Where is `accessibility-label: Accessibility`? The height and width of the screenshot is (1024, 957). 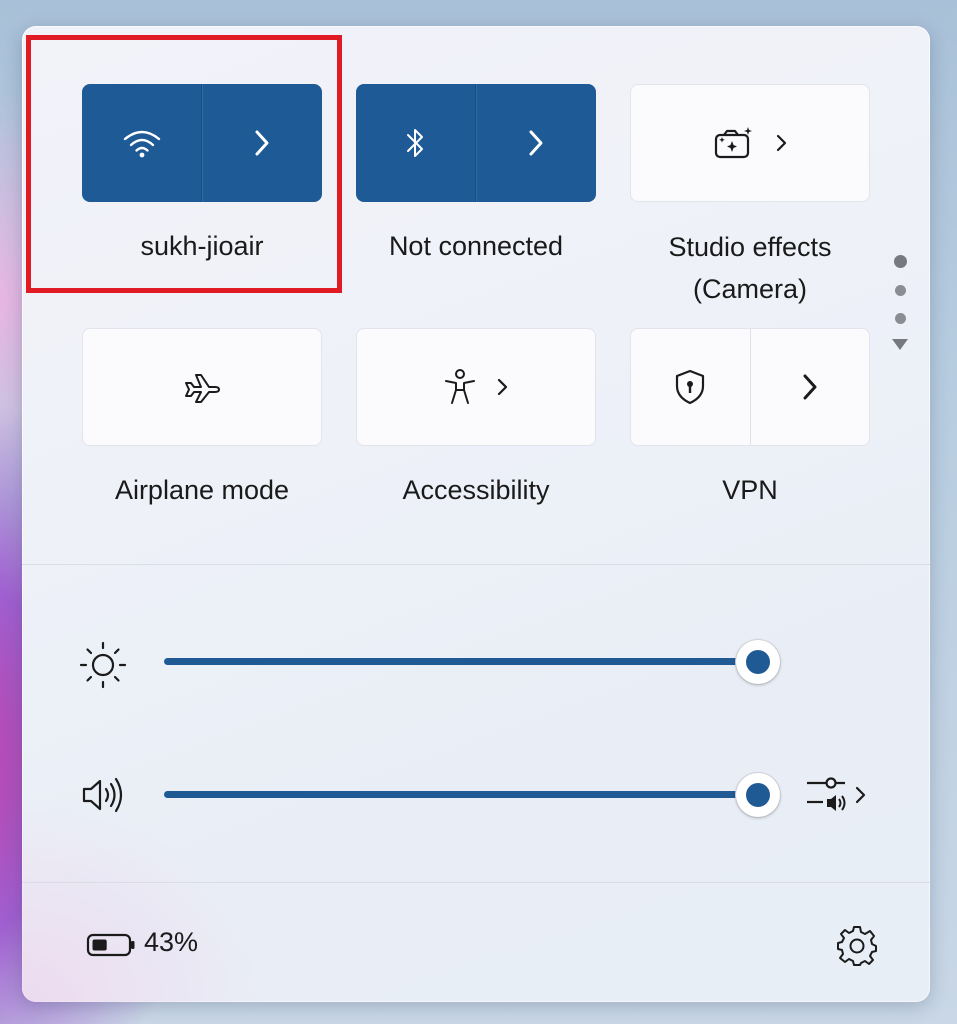
accessibility-label: Accessibility is located at coordinates (476, 490).